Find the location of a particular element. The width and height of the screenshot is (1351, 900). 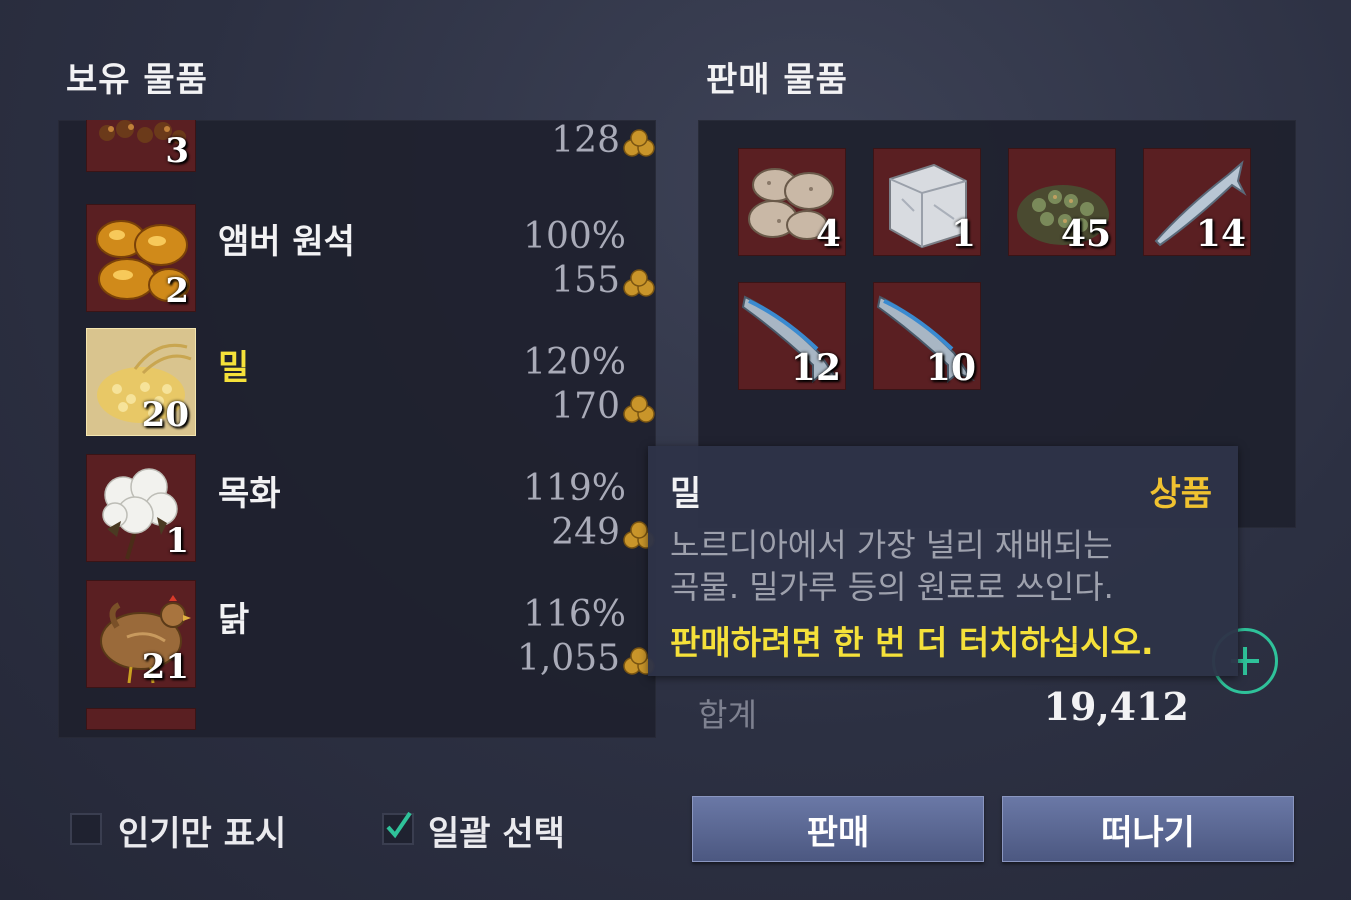

item-count: 21 is located at coordinates (165, 667).